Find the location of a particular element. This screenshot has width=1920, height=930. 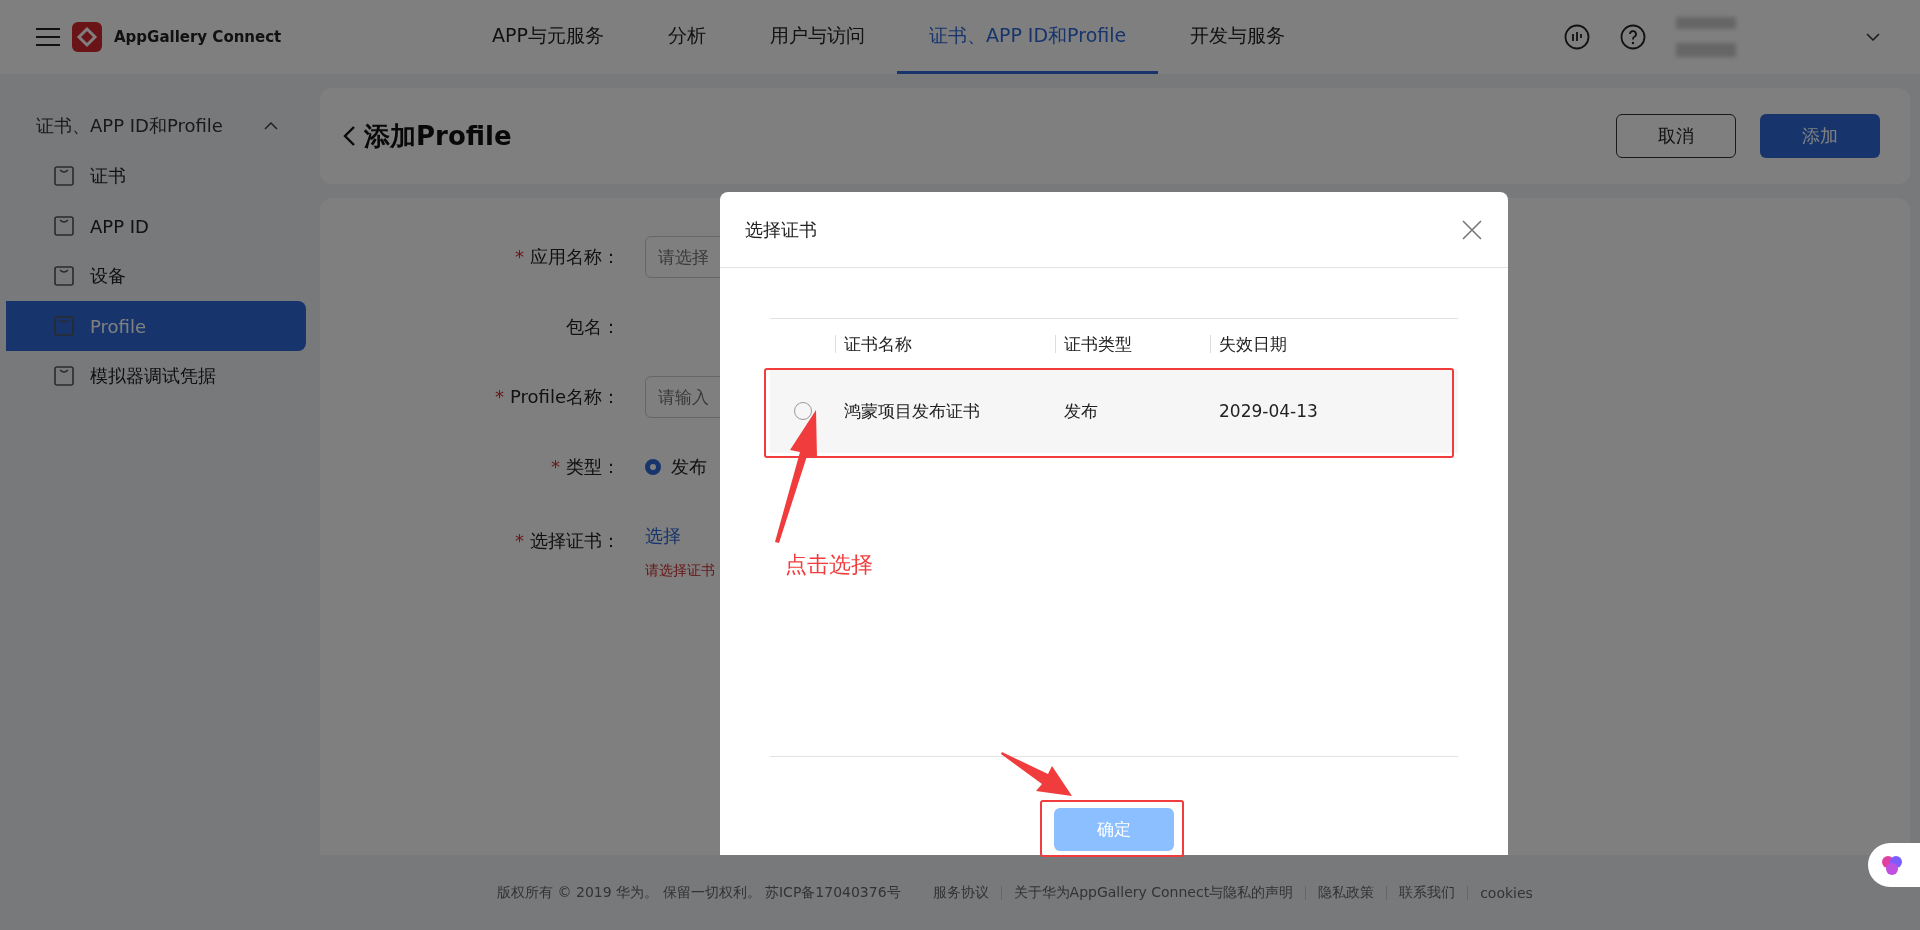

footer-link: 服务协议 is located at coordinates (960, 892).